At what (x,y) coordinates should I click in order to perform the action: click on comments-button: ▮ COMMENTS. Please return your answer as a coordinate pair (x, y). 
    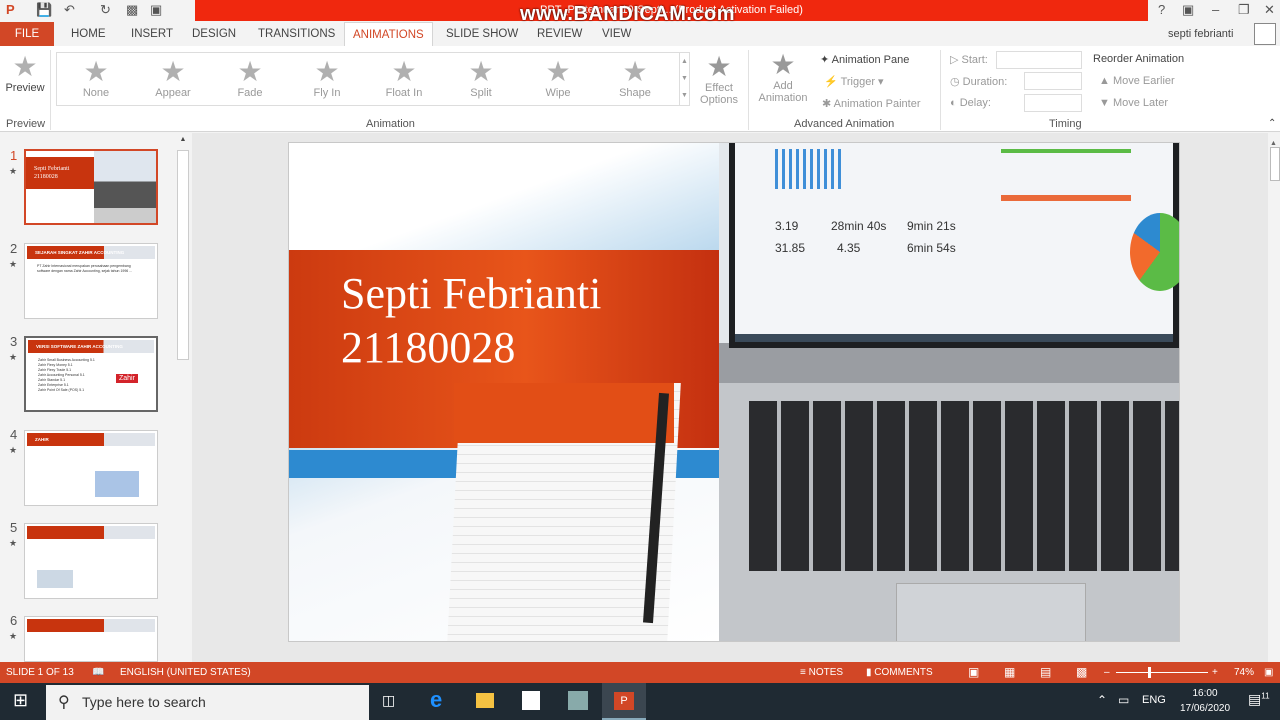
    Looking at the image, I should click on (899, 672).